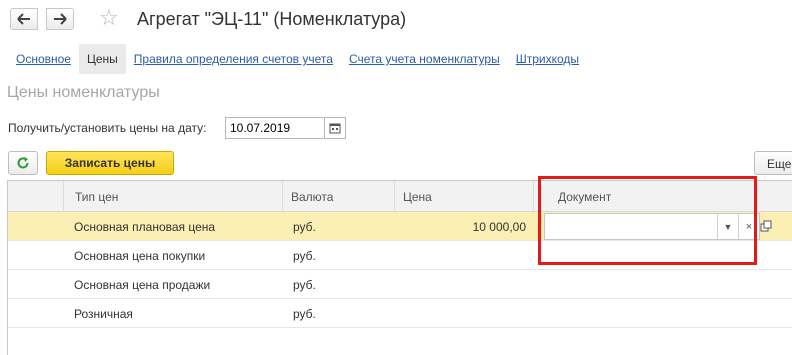 This screenshot has width=792, height=355. Describe the element at coordinates (766, 226) in the screenshot. I see `open-window-icon` at that location.